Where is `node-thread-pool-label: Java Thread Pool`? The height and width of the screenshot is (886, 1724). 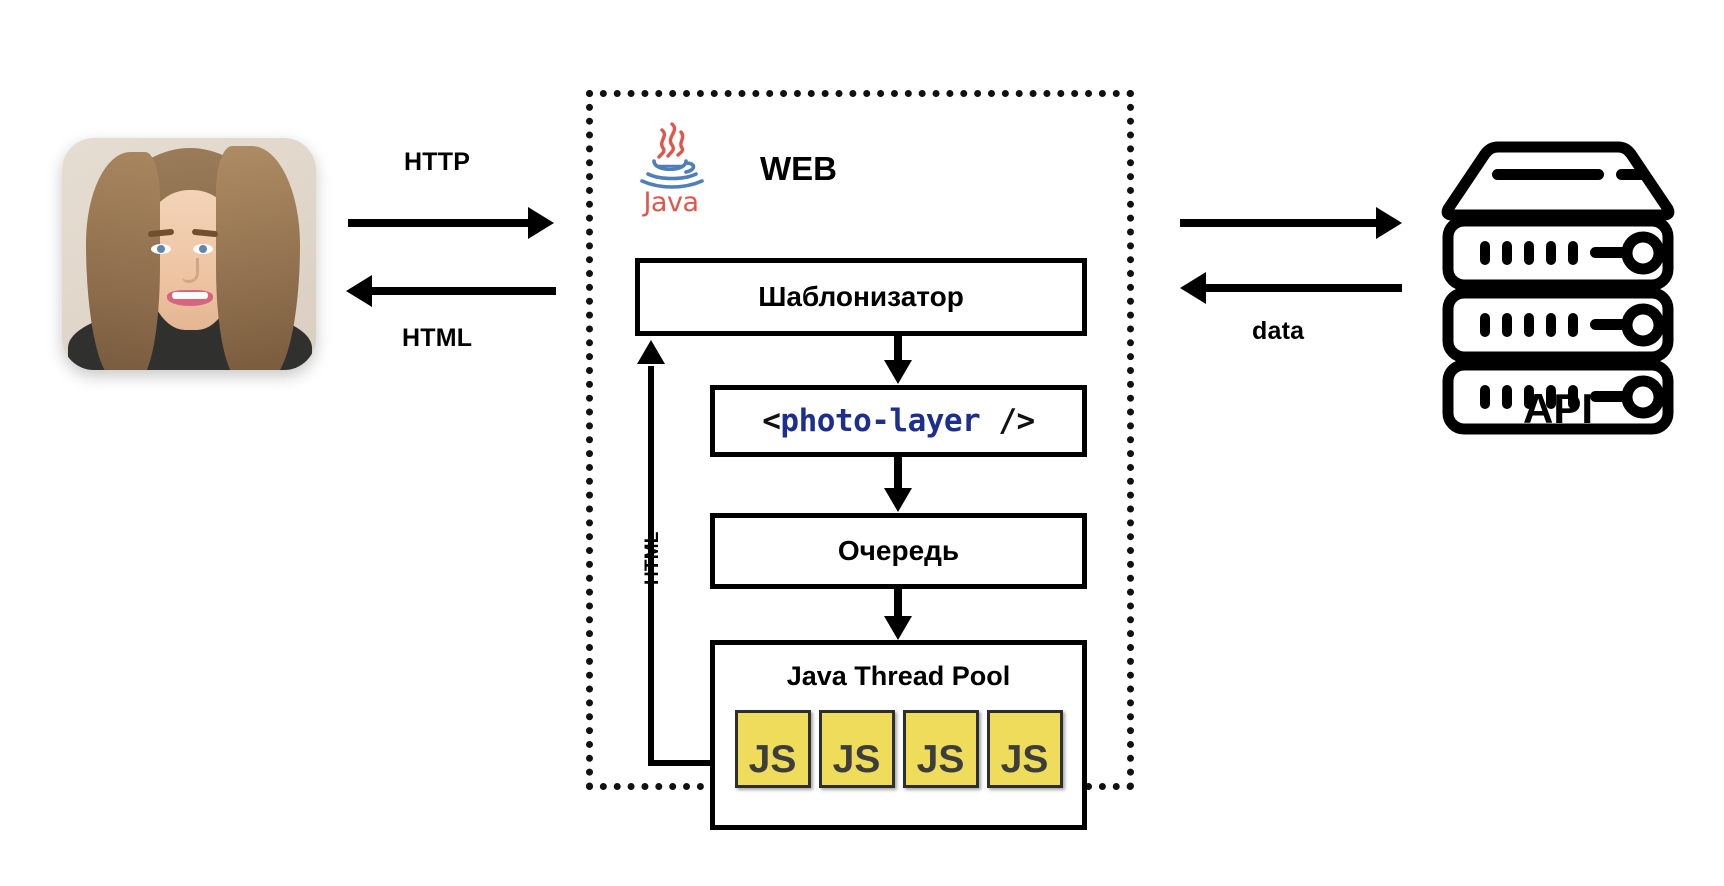
node-thread-pool-label: Java Thread Pool is located at coordinates (898, 676).